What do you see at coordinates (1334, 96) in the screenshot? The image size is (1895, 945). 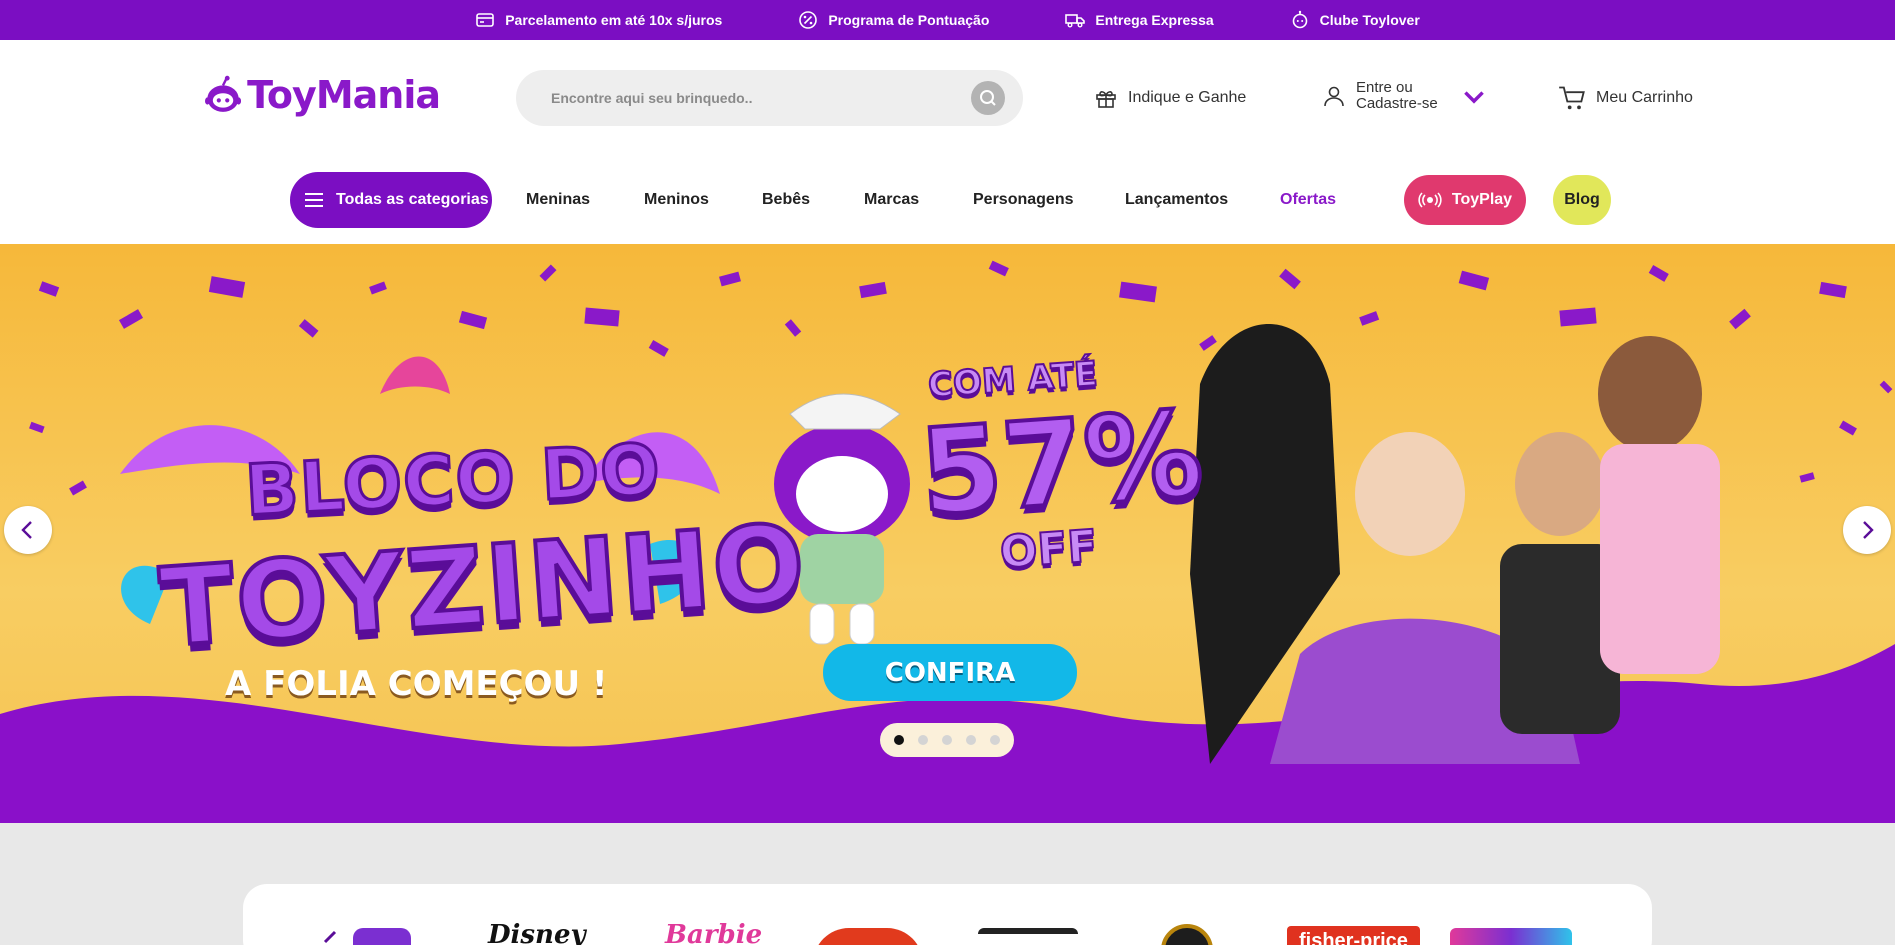 I see `user-icon` at bounding box center [1334, 96].